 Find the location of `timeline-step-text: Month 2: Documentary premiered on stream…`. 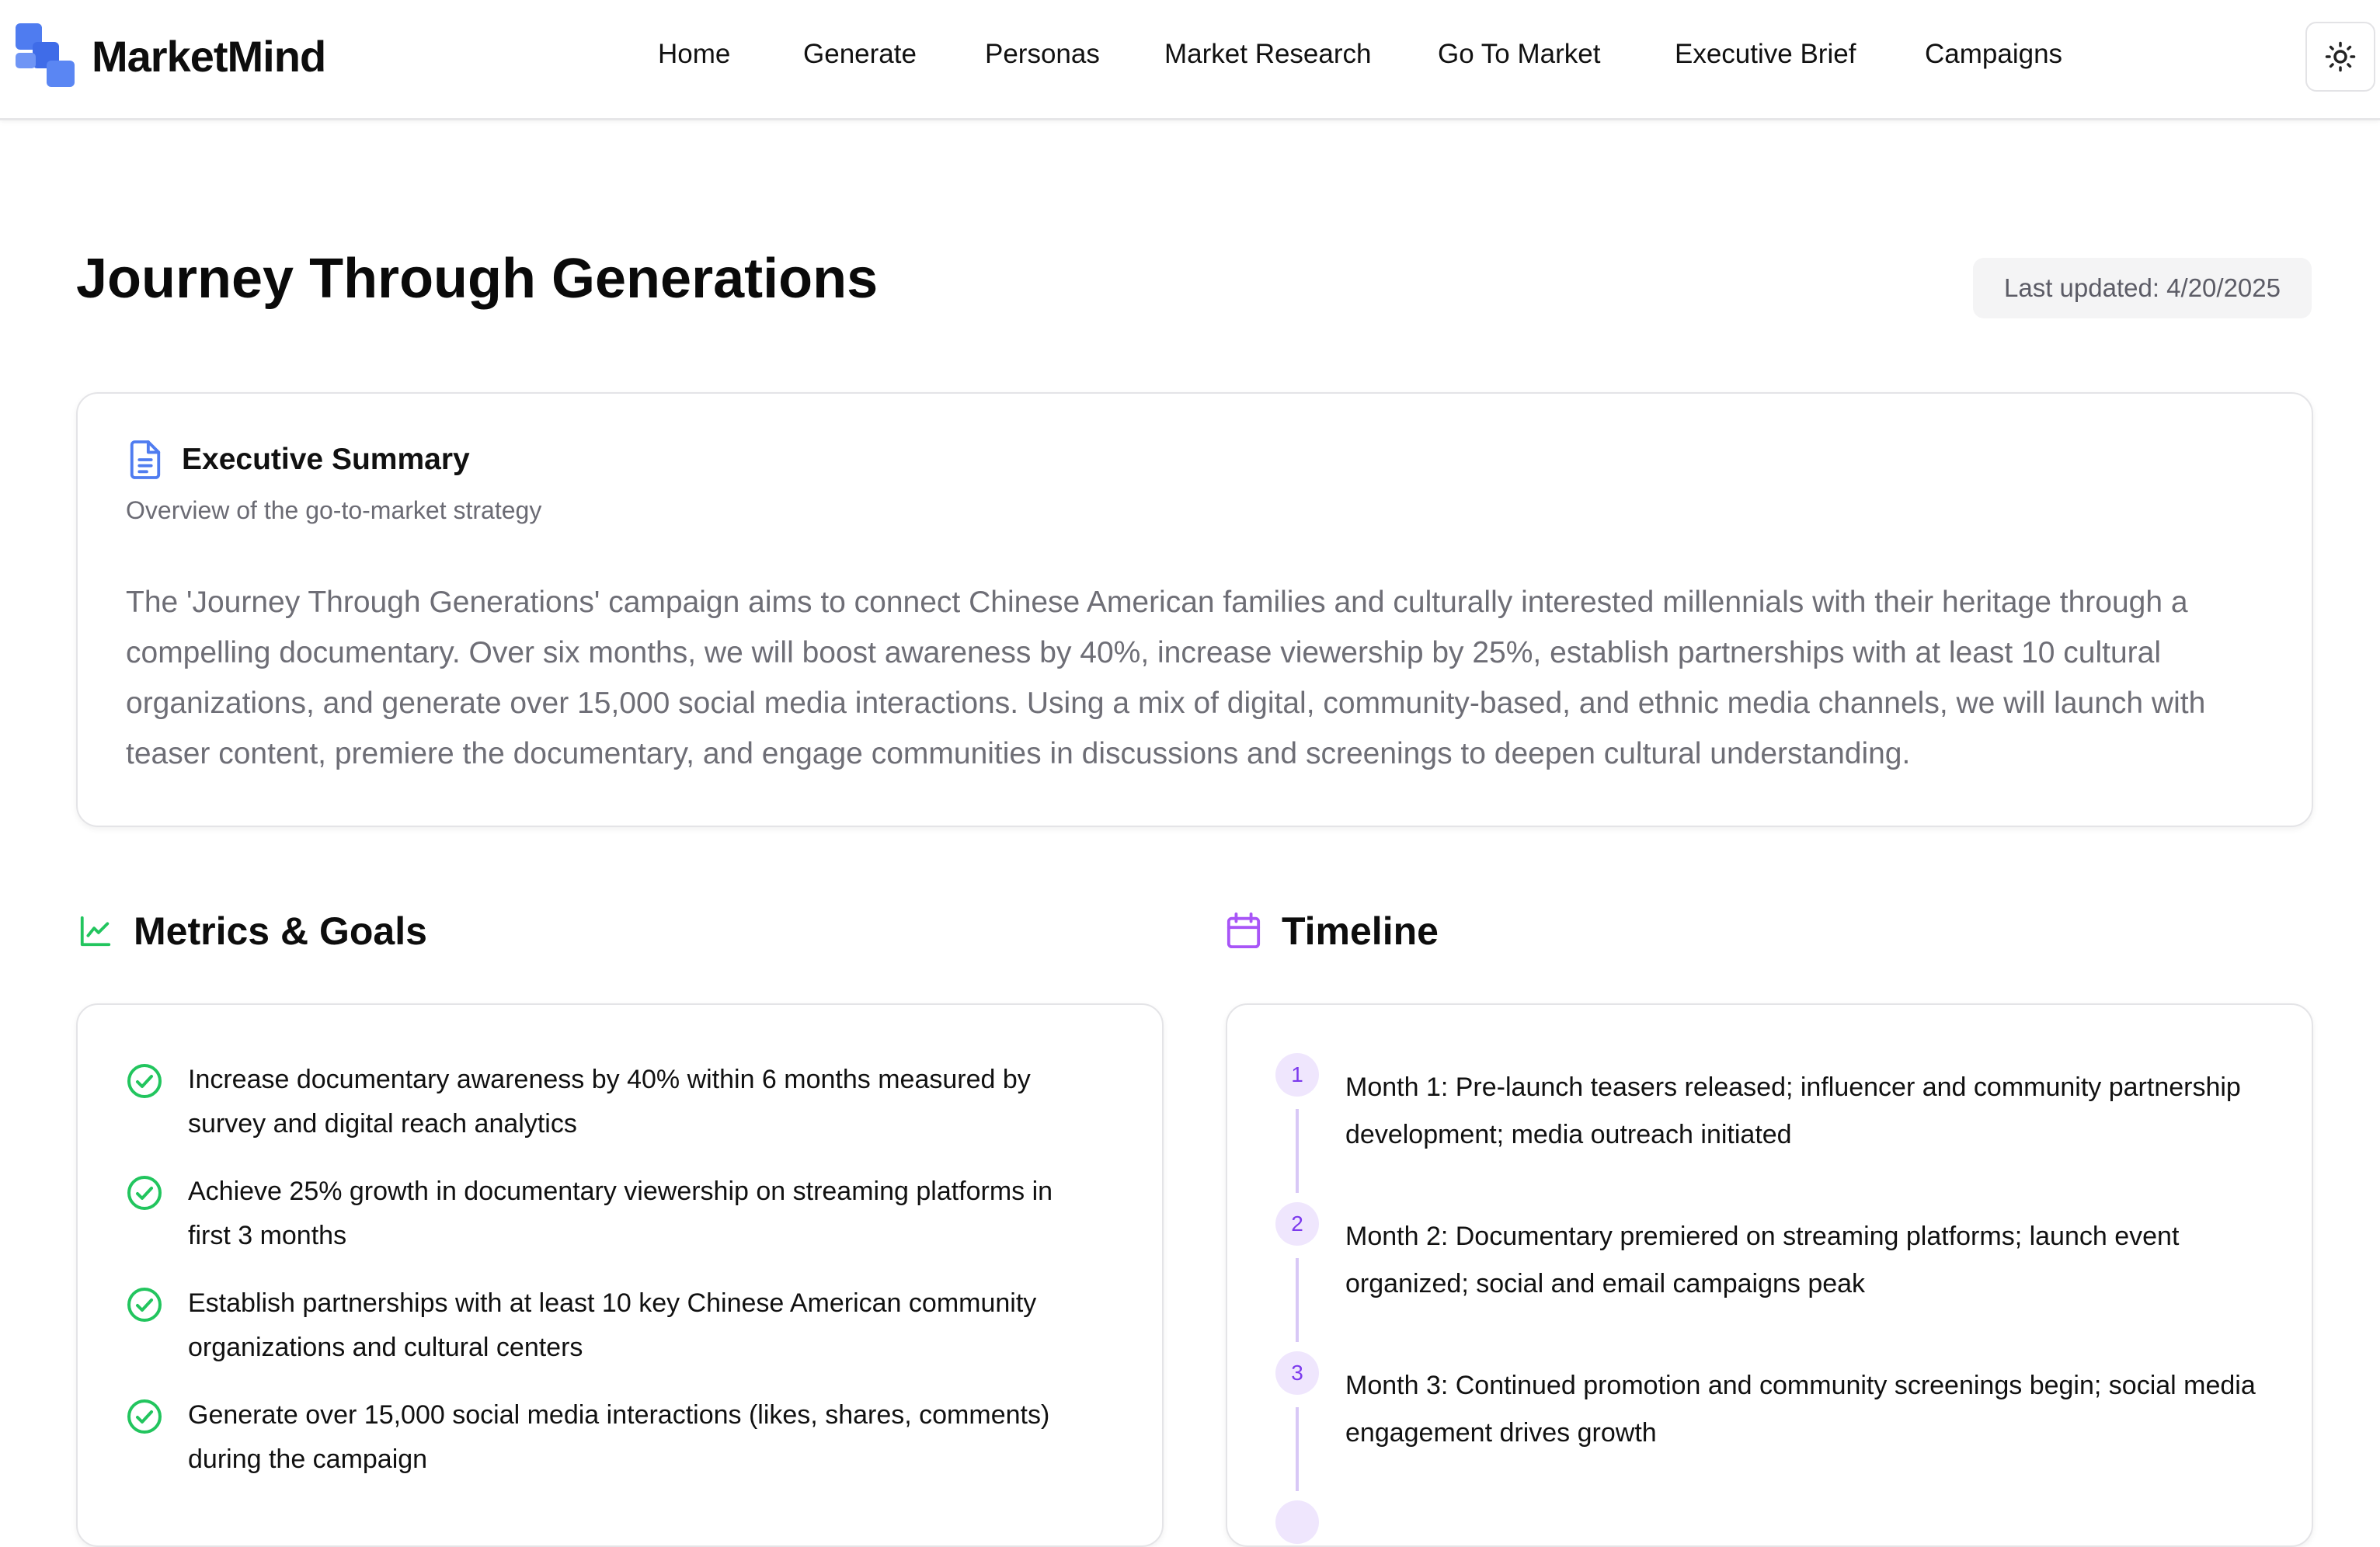

timeline-step-text: Month 2: Documentary premiered on stream… is located at coordinates (1763, 1260).